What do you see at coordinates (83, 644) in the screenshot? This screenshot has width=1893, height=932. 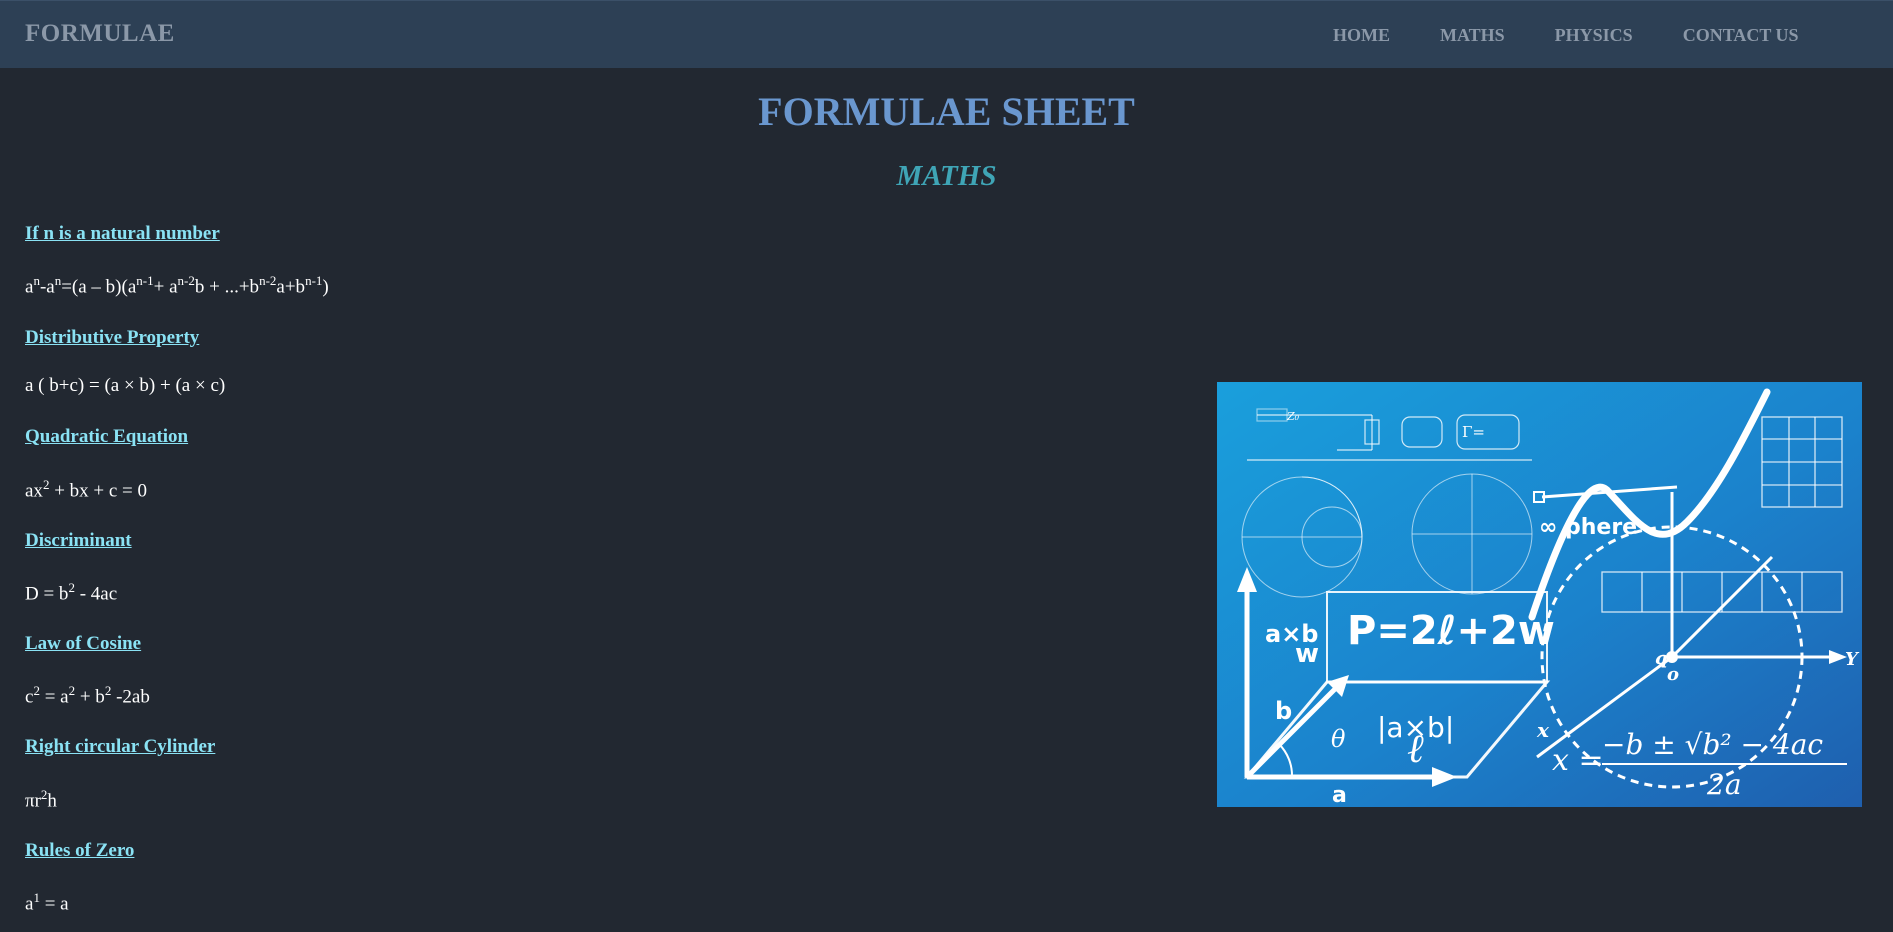 I see `topic-heading-law-of-cosine: Law of Cosine` at bounding box center [83, 644].